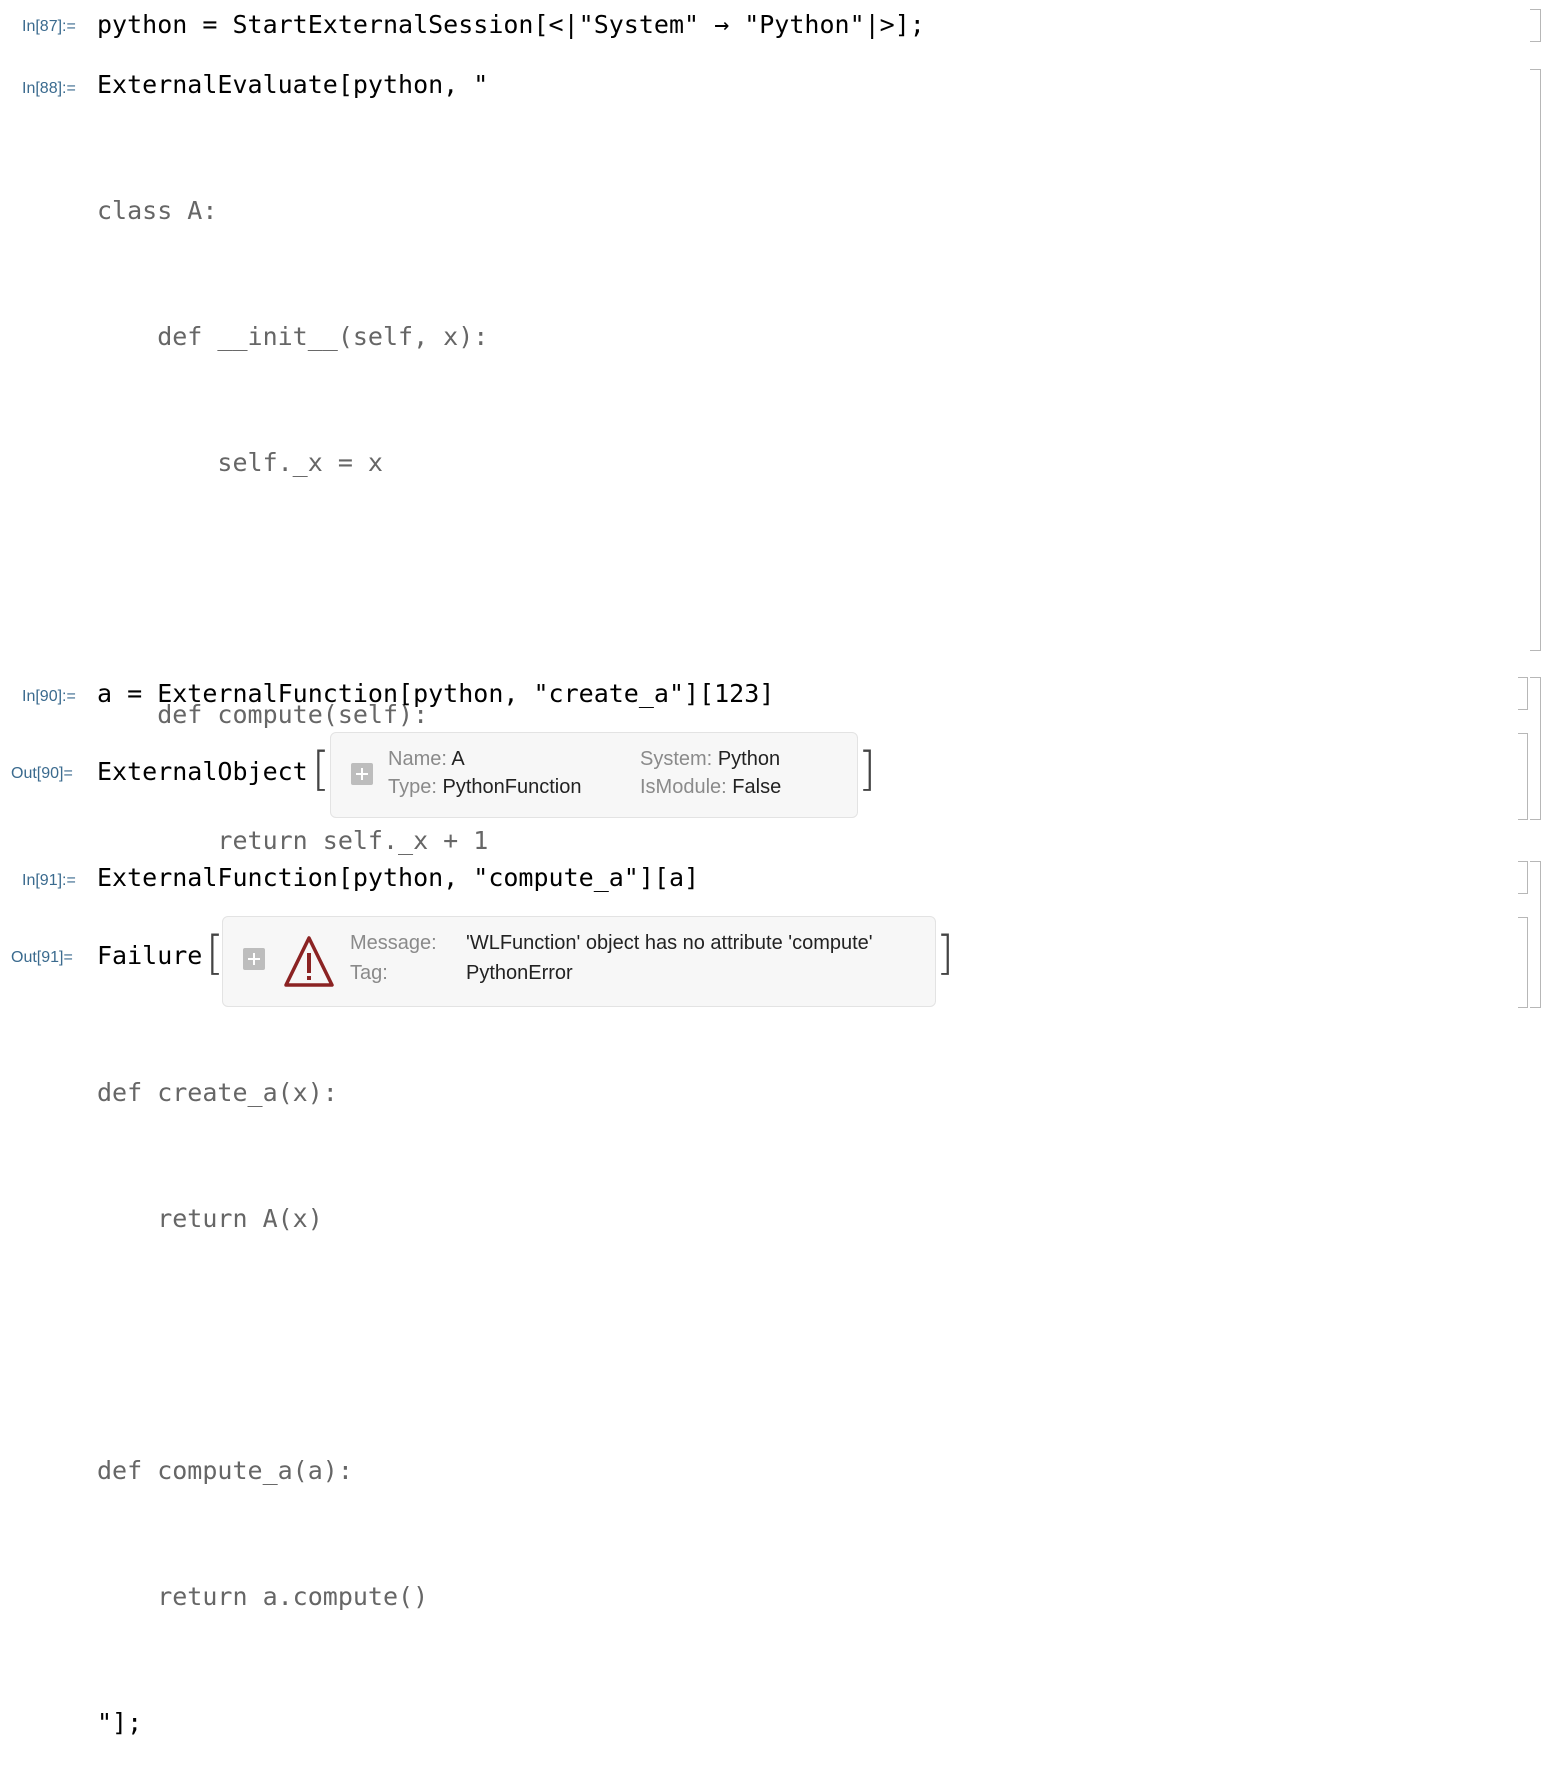 This screenshot has width=1552, height=1786. I want to click on input-label-87: In[87]:=, so click(49, 26).